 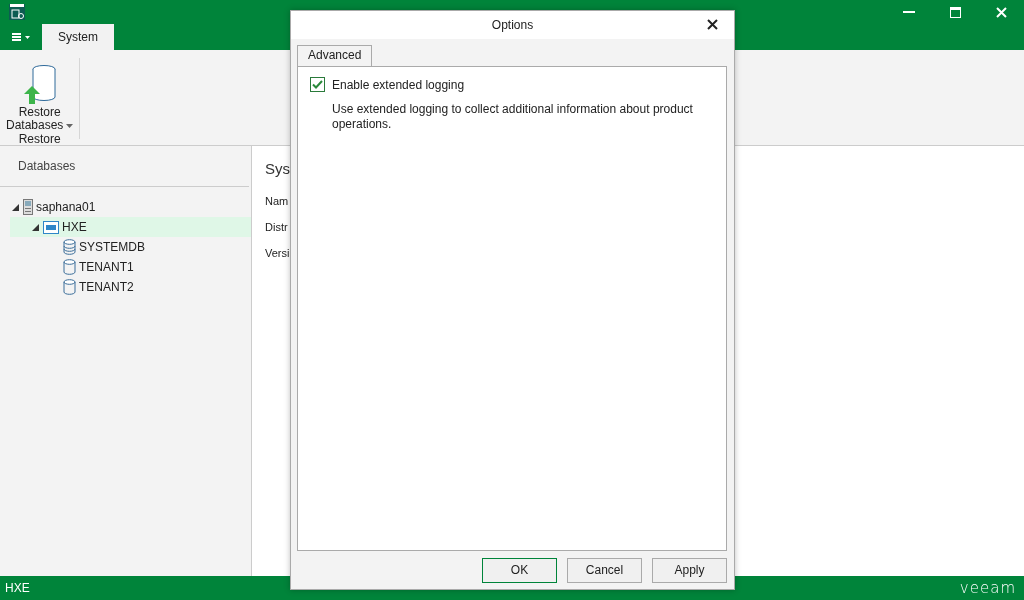 I want to click on checkbox-label: Enable extended logging, so click(x=398, y=84).